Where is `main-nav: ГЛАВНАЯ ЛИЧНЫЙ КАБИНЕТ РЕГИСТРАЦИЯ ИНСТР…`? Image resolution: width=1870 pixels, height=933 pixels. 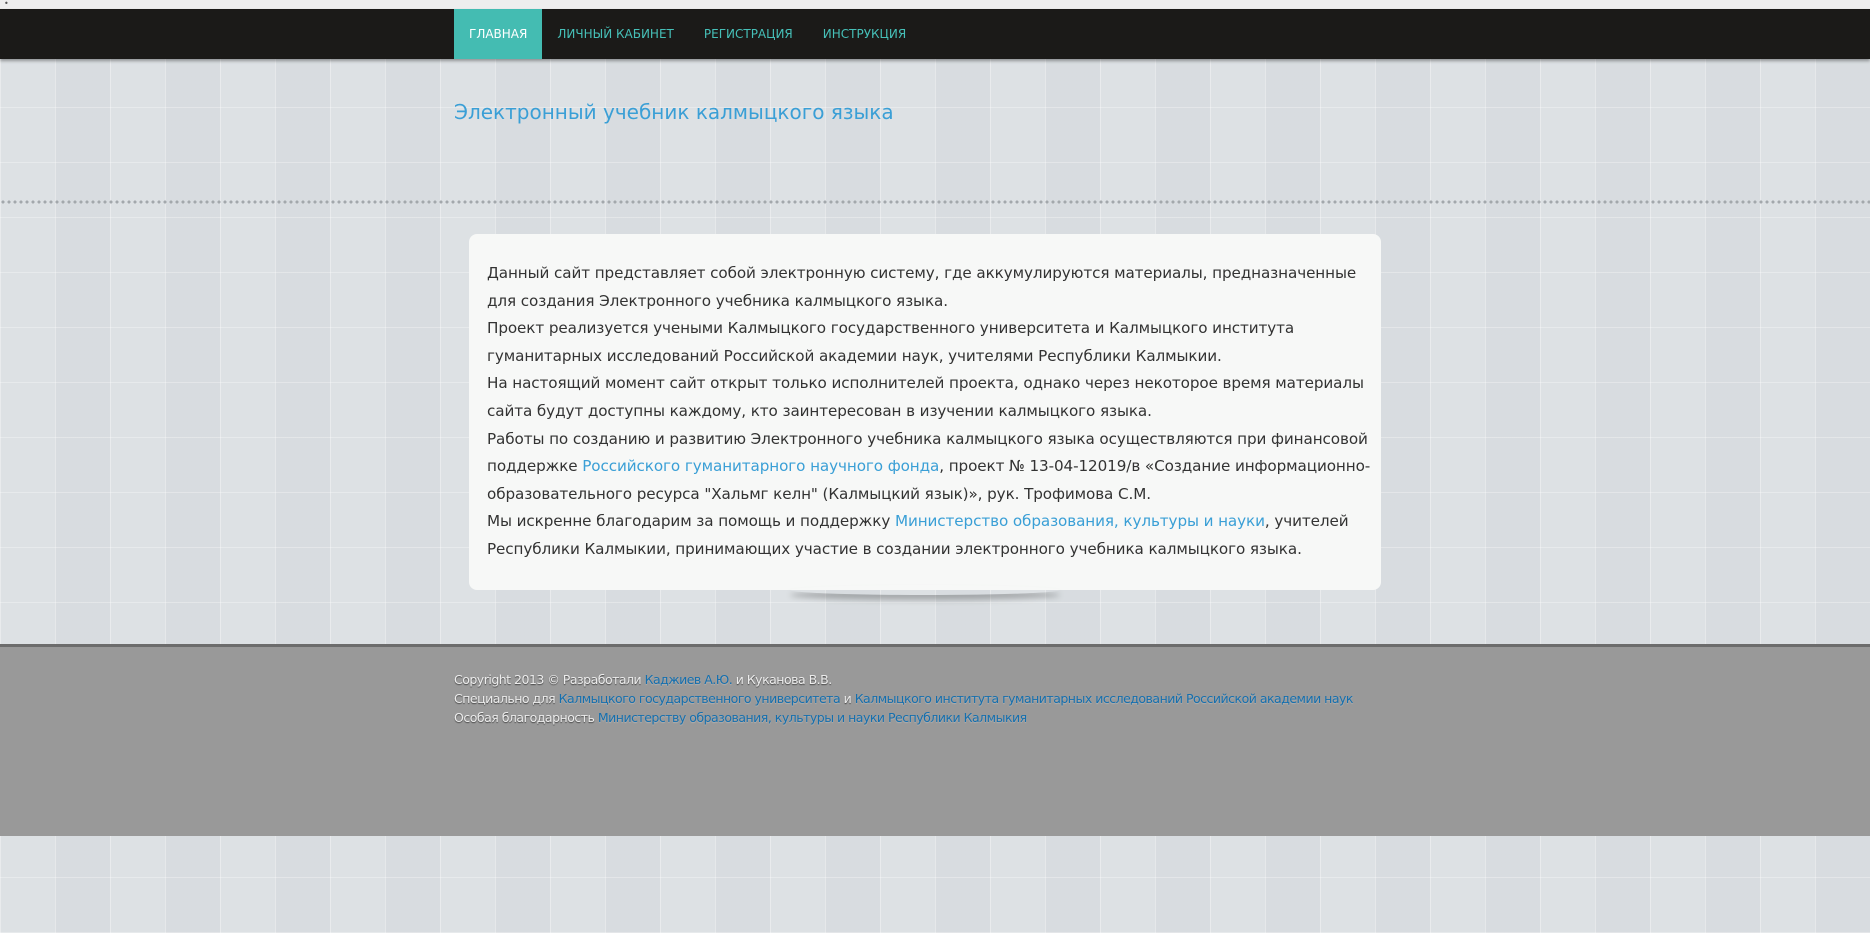
main-nav: ГЛАВНАЯ ЛИЧНЫЙ КАБИНЕТ РЕГИСТРАЦИЯ ИНСТР… is located at coordinates (687, 34).